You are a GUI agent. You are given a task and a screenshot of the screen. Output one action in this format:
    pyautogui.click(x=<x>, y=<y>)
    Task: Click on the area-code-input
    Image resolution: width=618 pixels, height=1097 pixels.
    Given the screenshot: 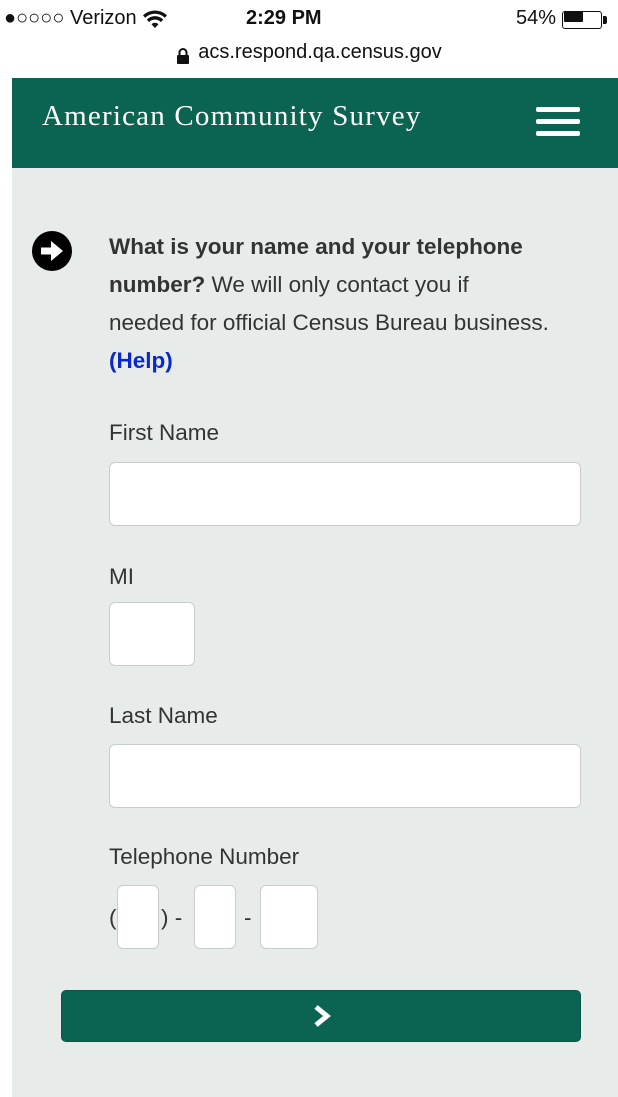 What is the action you would take?
    pyautogui.click(x=138, y=917)
    